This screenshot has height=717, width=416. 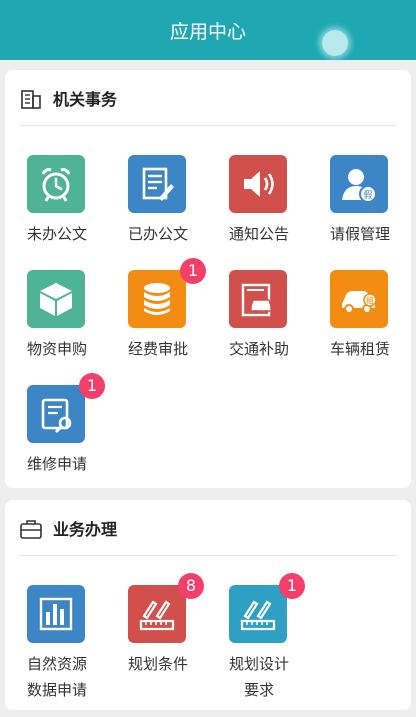 What do you see at coordinates (56, 677) in the screenshot?
I see `tile-label: 自然资源 数据申请` at bounding box center [56, 677].